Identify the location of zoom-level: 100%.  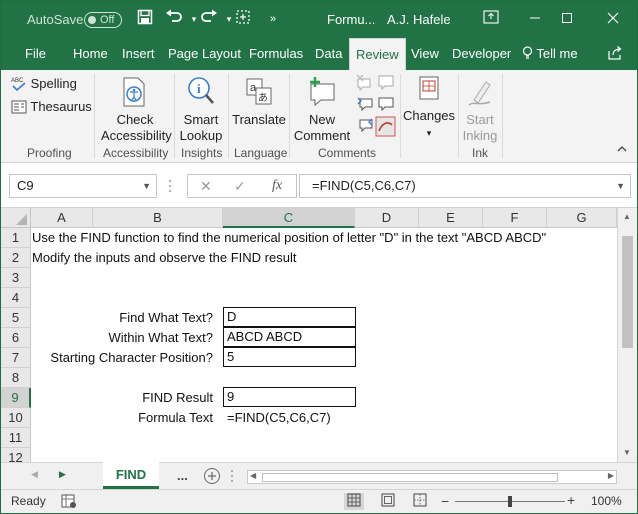
(606, 501).